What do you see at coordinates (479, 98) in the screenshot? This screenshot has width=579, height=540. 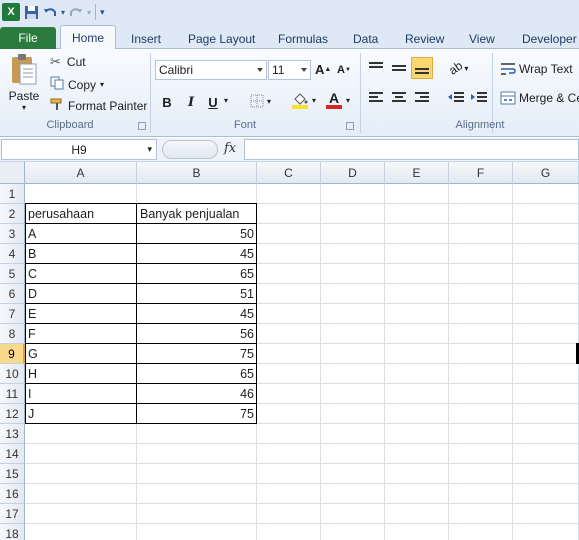 I see `increase-indent-icon` at bounding box center [479, 98].